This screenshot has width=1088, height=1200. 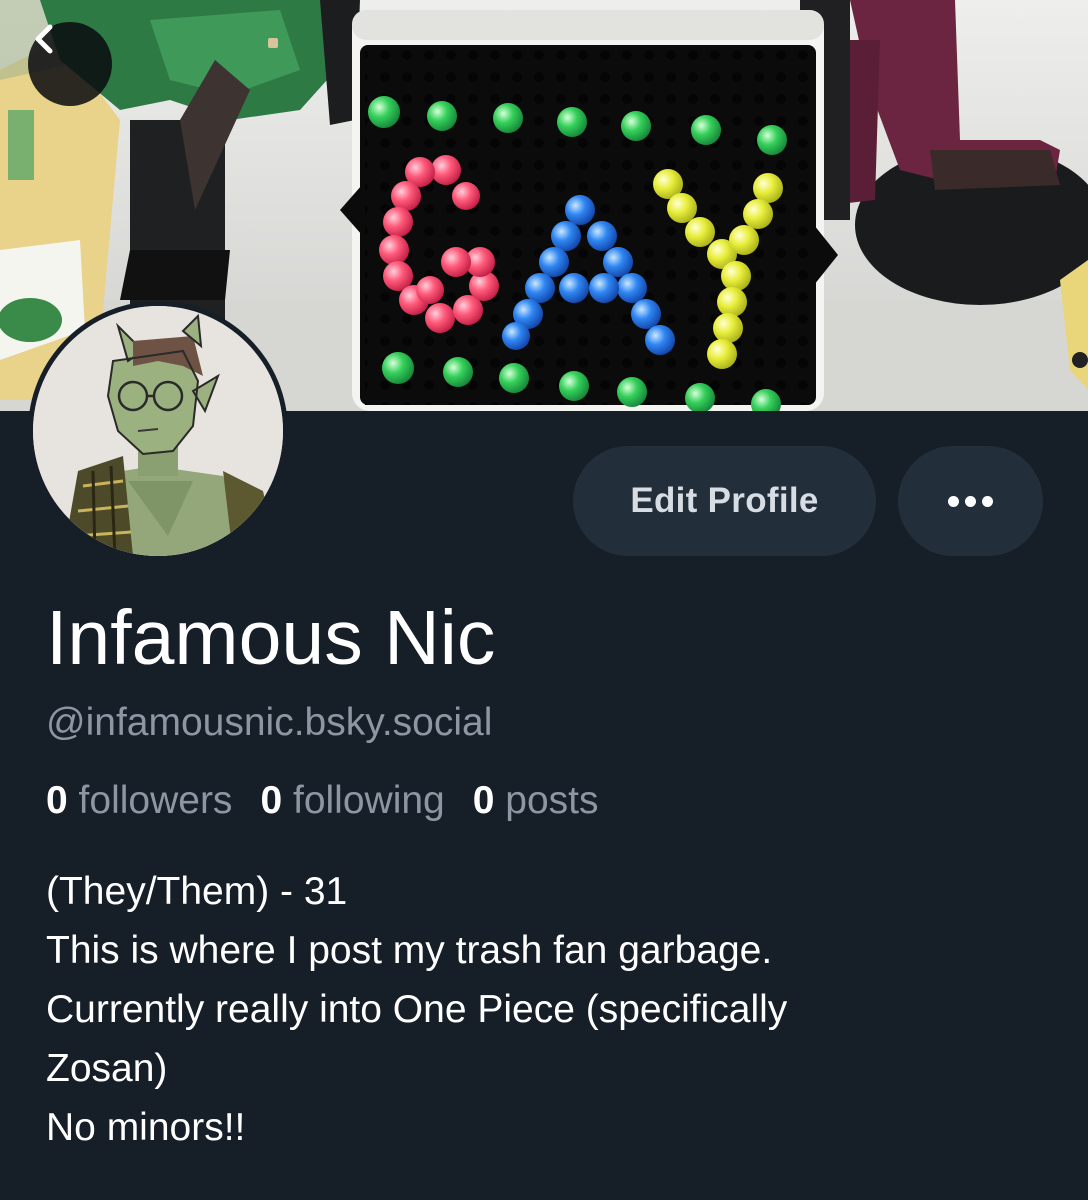 I want to click on avatar, so click(x=158, y=431).